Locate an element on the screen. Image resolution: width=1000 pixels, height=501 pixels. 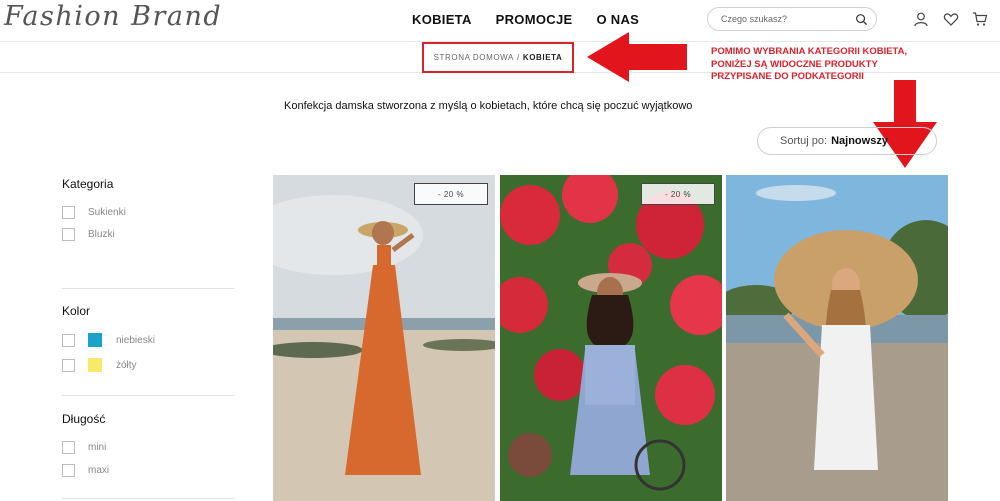
filter-title-length: Długość is located at coordinates (84, 419).